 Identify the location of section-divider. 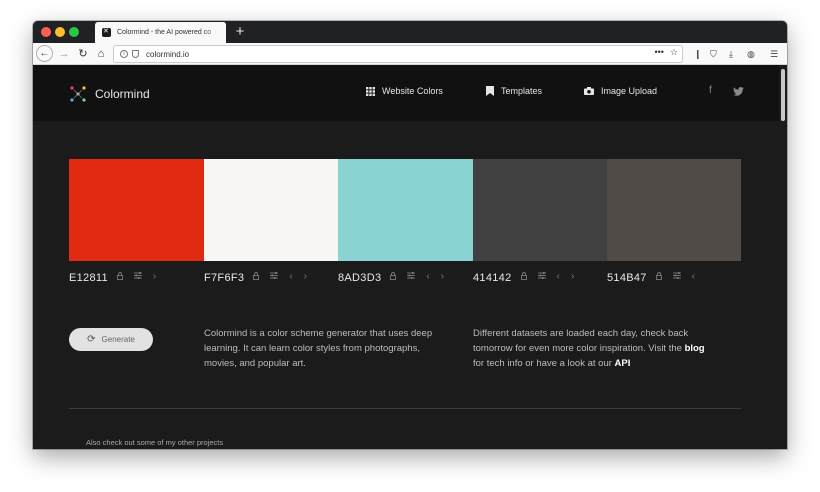
(405, 408).